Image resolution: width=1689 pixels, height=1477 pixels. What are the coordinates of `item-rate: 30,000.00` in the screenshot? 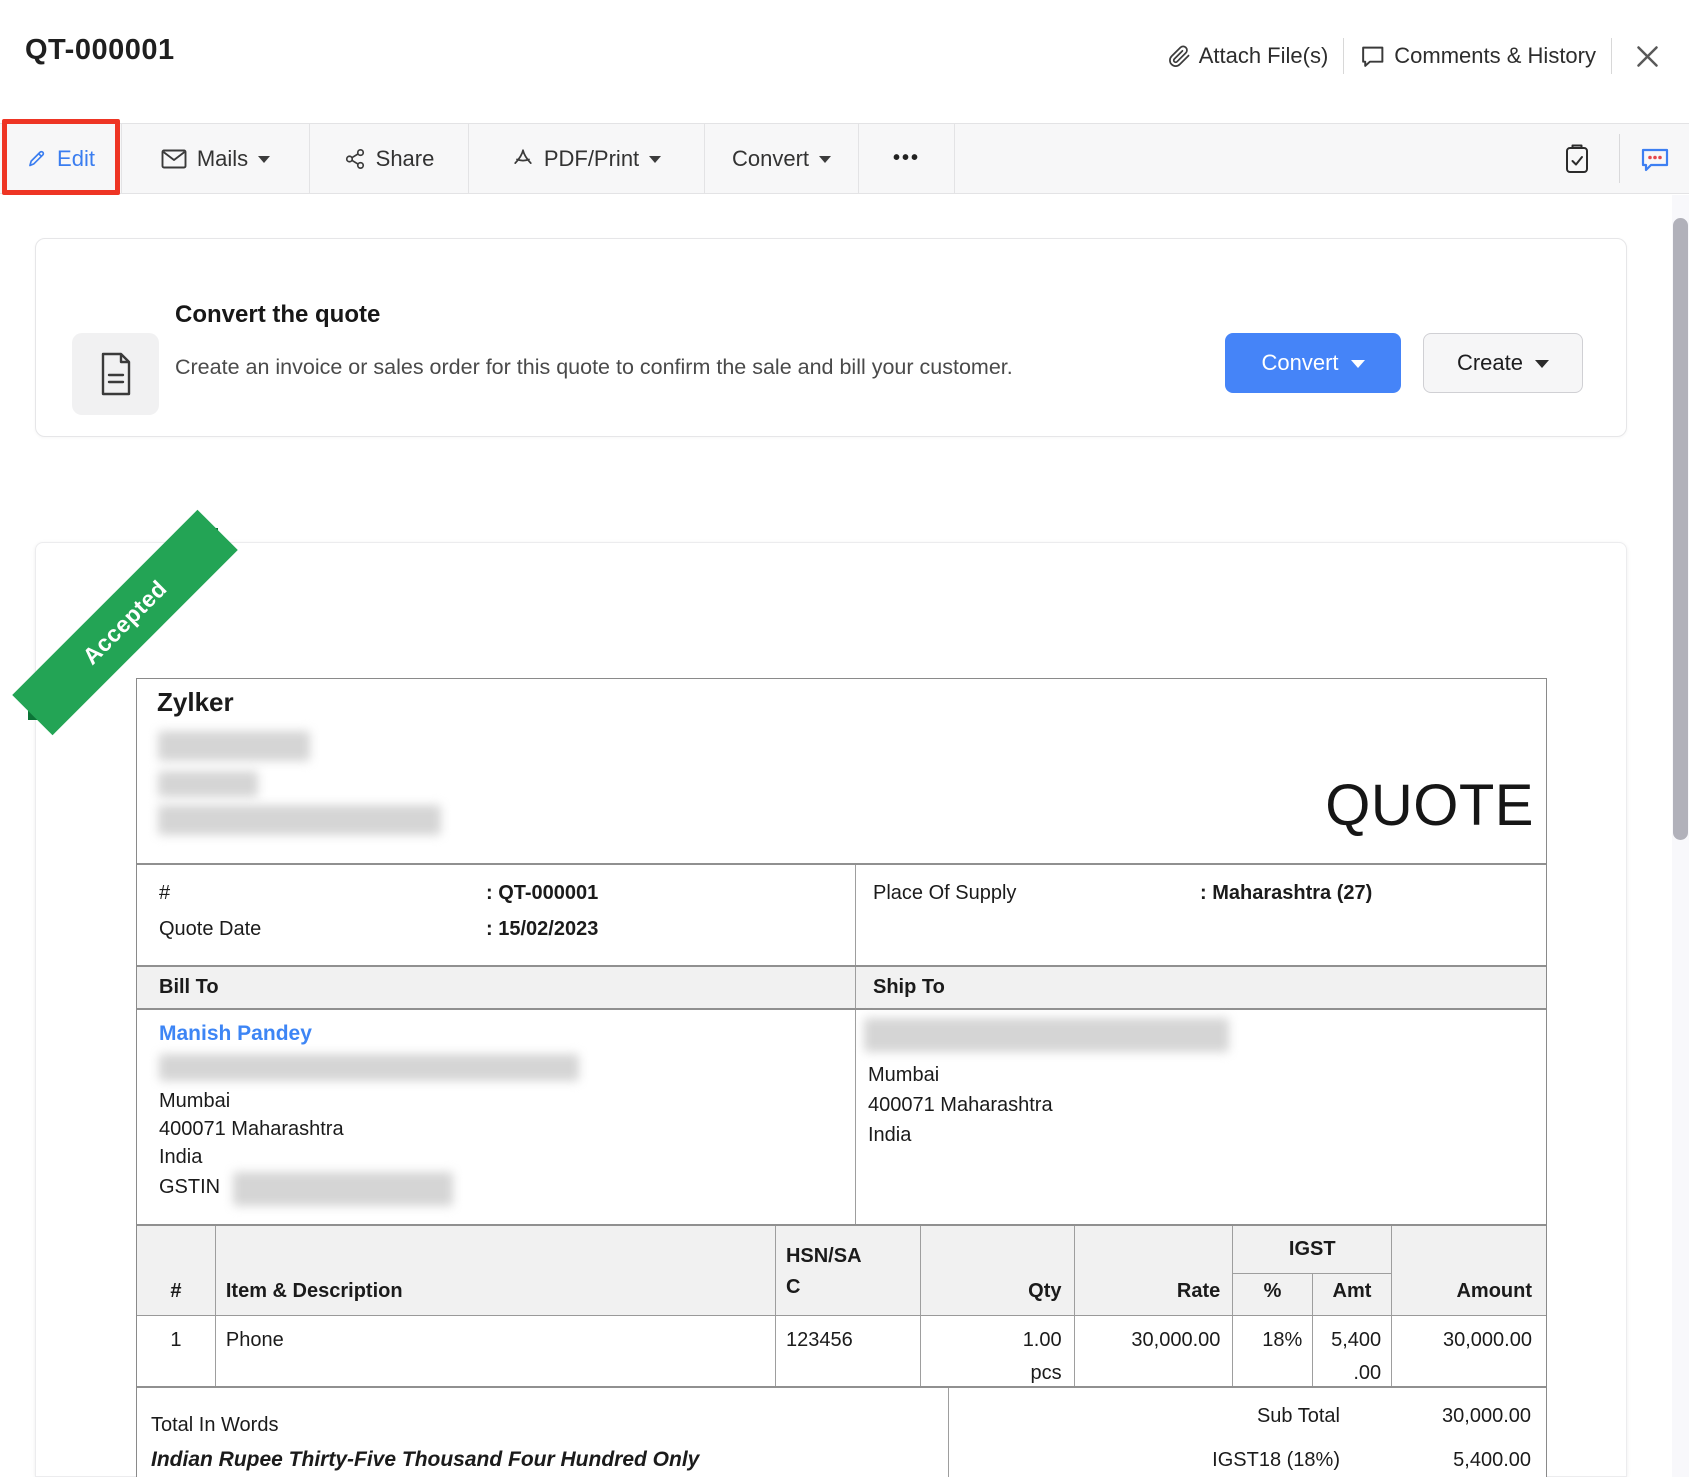 It's located at (1153, 1351).